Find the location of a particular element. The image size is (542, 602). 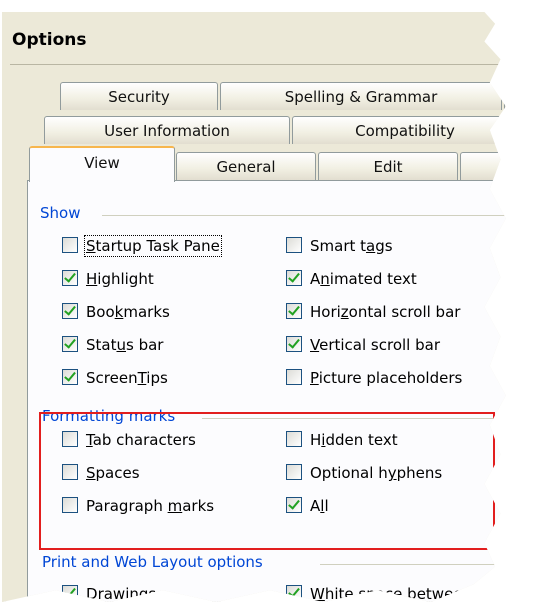

animated-text-label: Animated text is located at coordinates (363, 279).